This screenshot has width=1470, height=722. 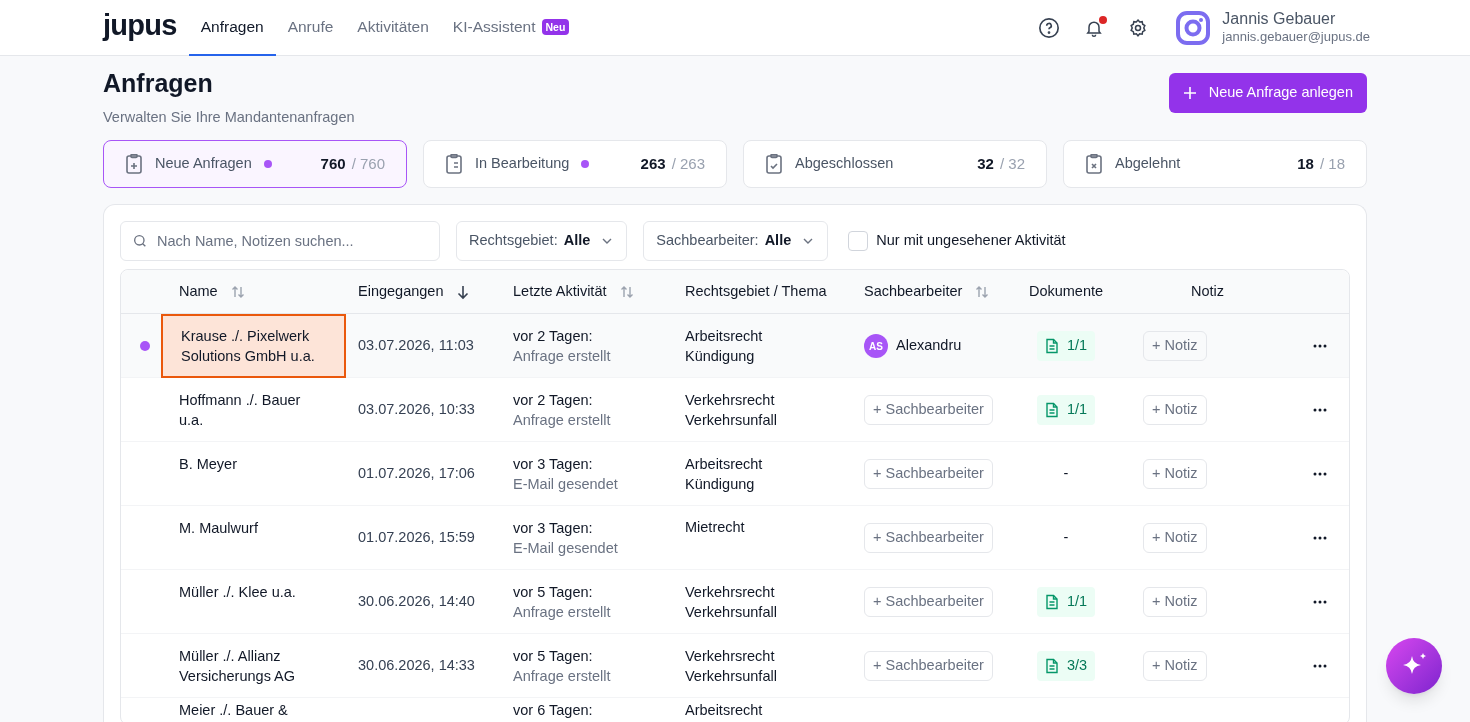 I want to click on request-name: Meier ./. Bauer &, so click(x=253, y=711).